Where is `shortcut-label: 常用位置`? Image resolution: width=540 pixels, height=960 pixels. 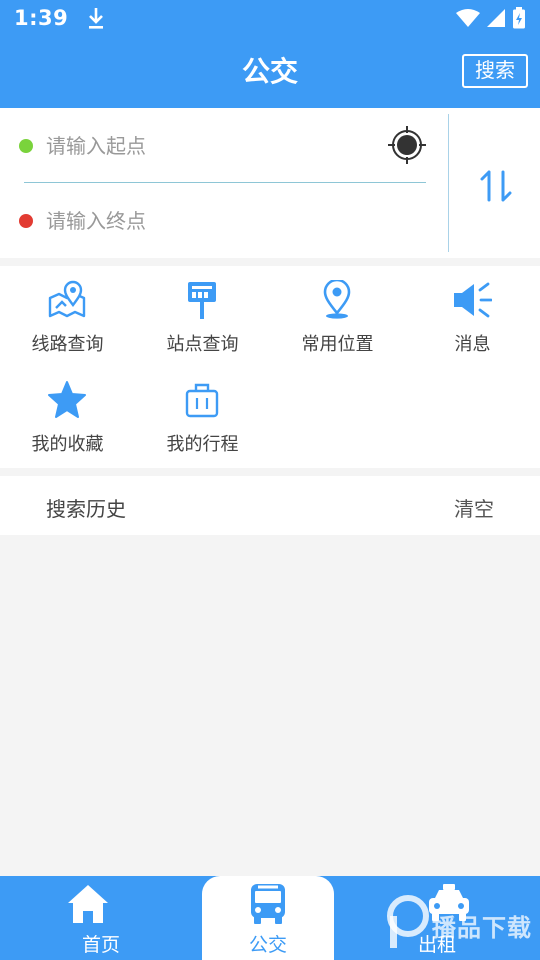 shortcut-label: 常用位置 is located at coordinates (337, 344).